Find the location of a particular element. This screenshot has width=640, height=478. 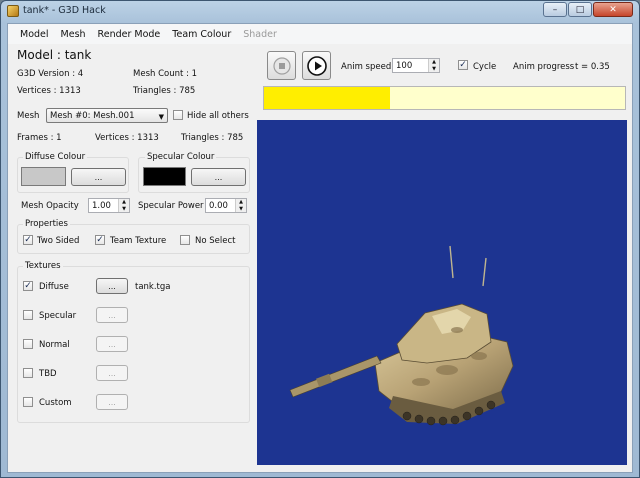

anim-speed-value: 100 is located at coordinates (404, 65).